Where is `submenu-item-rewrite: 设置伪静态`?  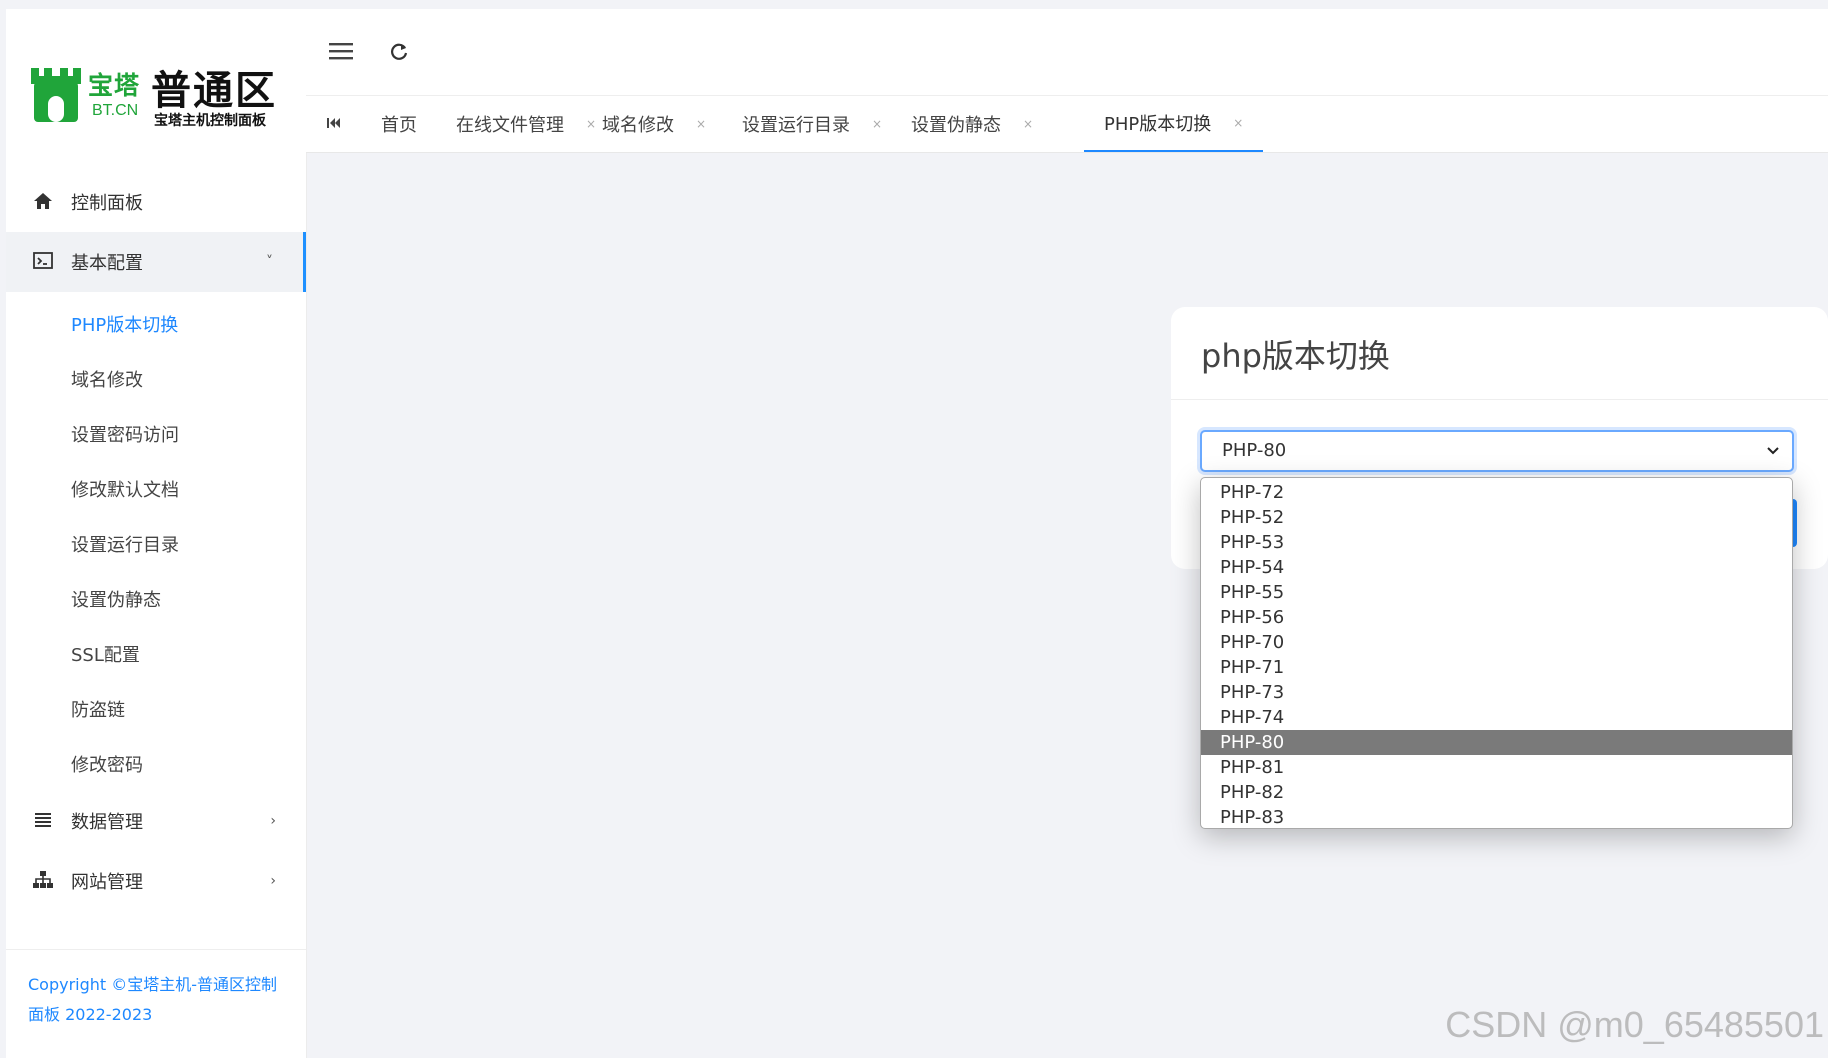
submenu-item-rewrite: 设置伪静态 is located at coordinates (156, 598).